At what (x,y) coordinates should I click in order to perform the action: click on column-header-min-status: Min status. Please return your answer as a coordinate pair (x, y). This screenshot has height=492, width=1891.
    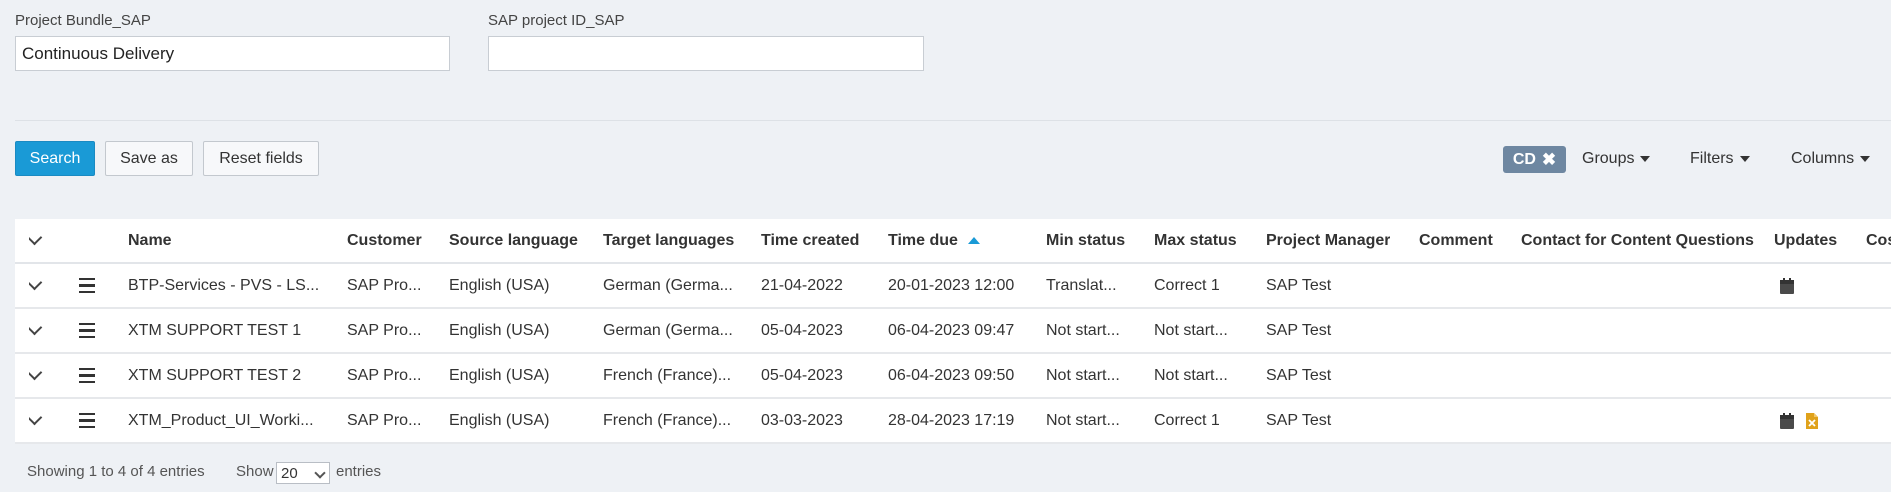
    Looking at the image, I should click on (1085, 240).